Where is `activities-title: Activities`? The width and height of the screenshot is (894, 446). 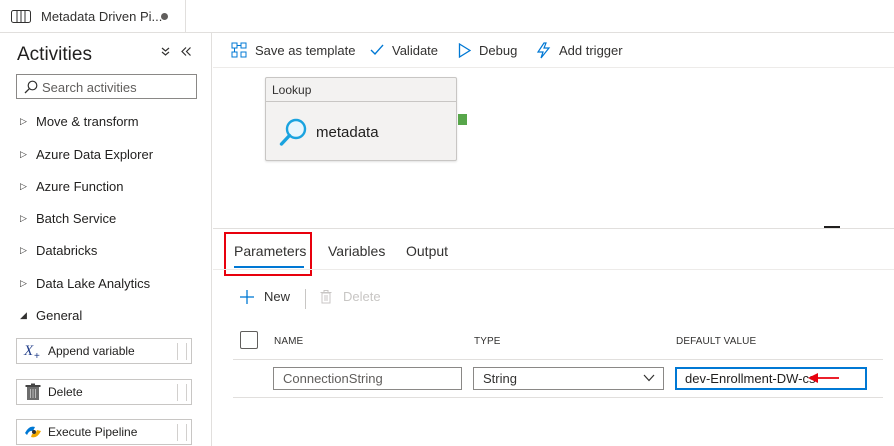
activities-title: Activities is located at coordinates (54, 54).